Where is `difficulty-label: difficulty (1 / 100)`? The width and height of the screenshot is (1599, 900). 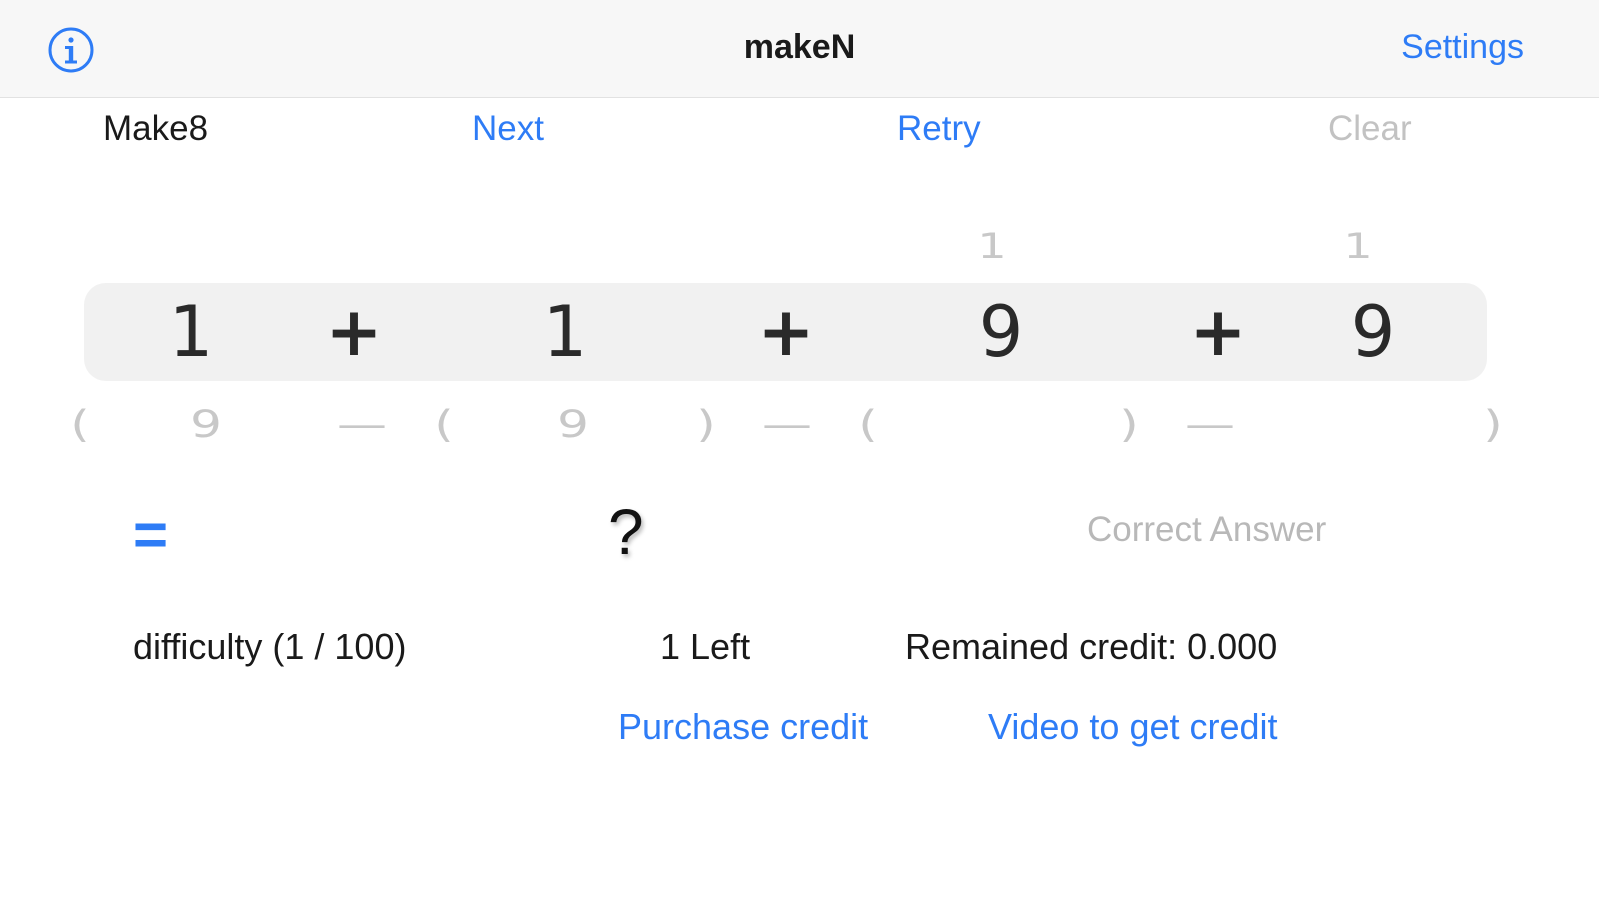
difficulty-label: difficulty (1 / 100) is located at coordinates (270, 646).